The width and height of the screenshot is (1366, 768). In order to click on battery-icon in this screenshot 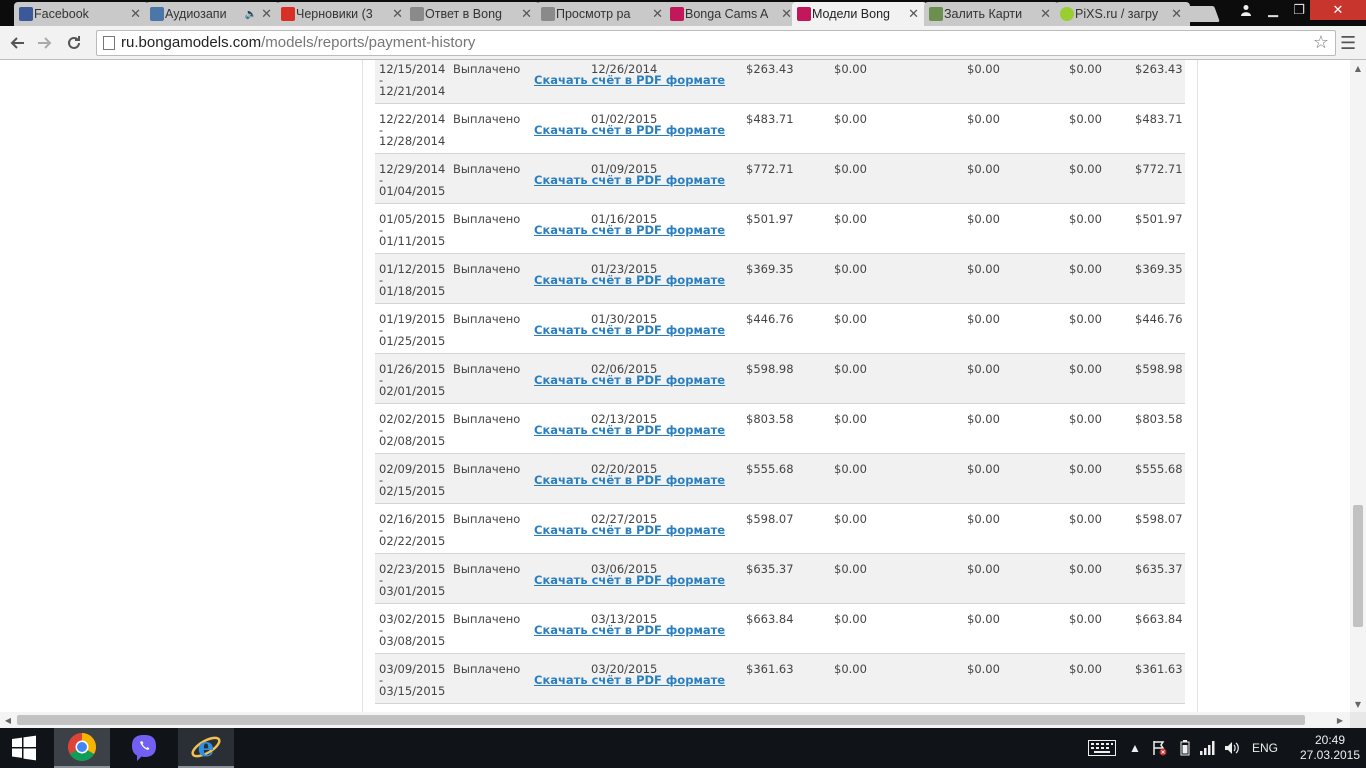, I will do `click(1185, 748)`.